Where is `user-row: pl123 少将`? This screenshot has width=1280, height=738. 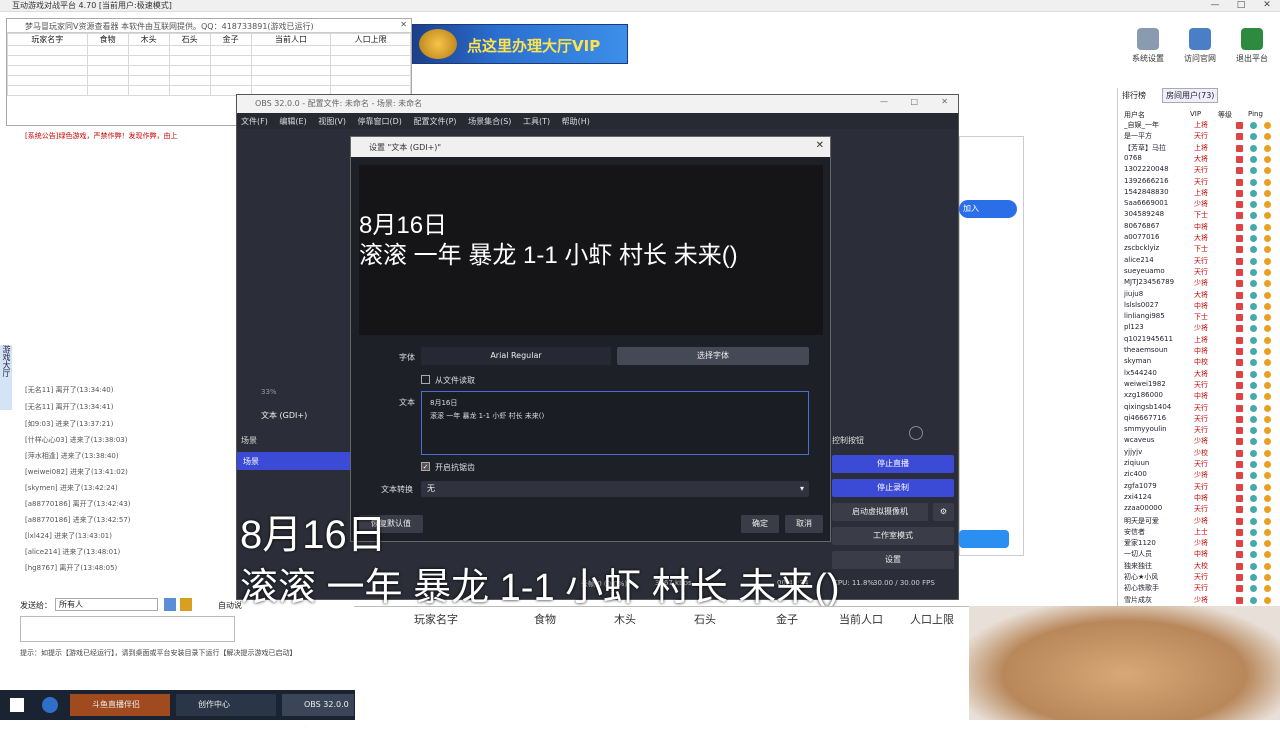
user-row: pl123 少将 is located at coordinates (1199, 328).